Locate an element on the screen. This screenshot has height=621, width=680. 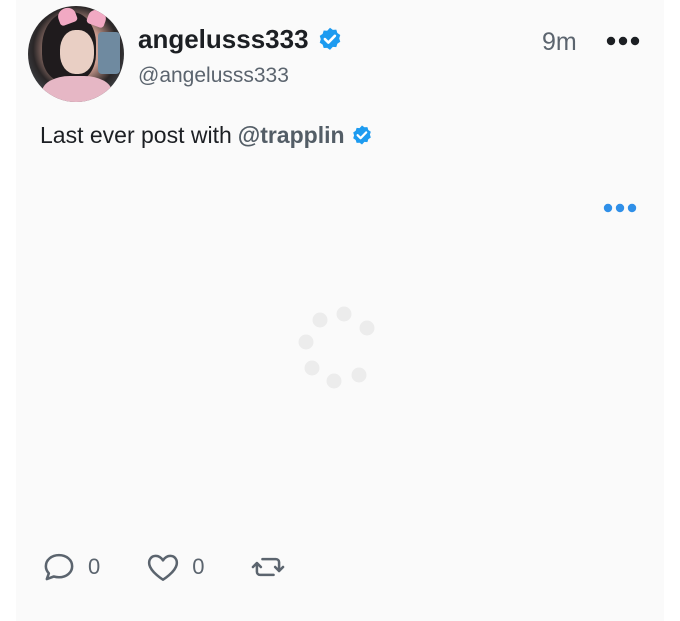
like-button: 0 is located at coordinates (174, 567).